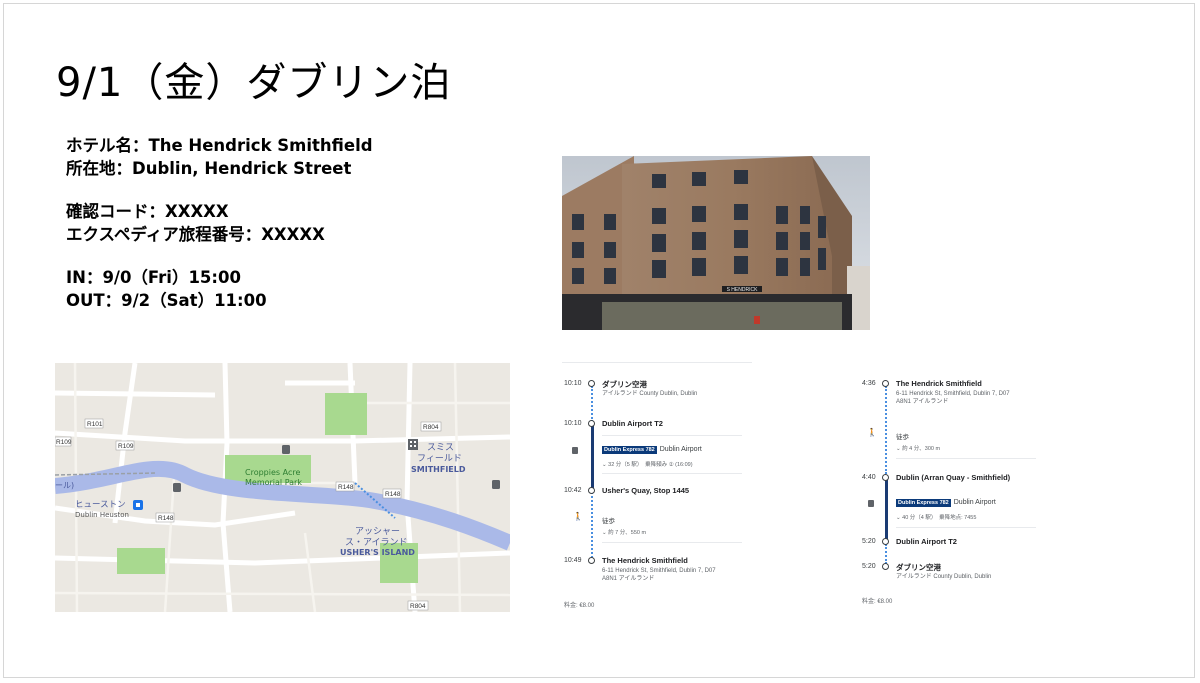  Describe the element at coordinates (439, 459) in the screenshot. I see `smithfield-jp-line2: フィールド` at that location.